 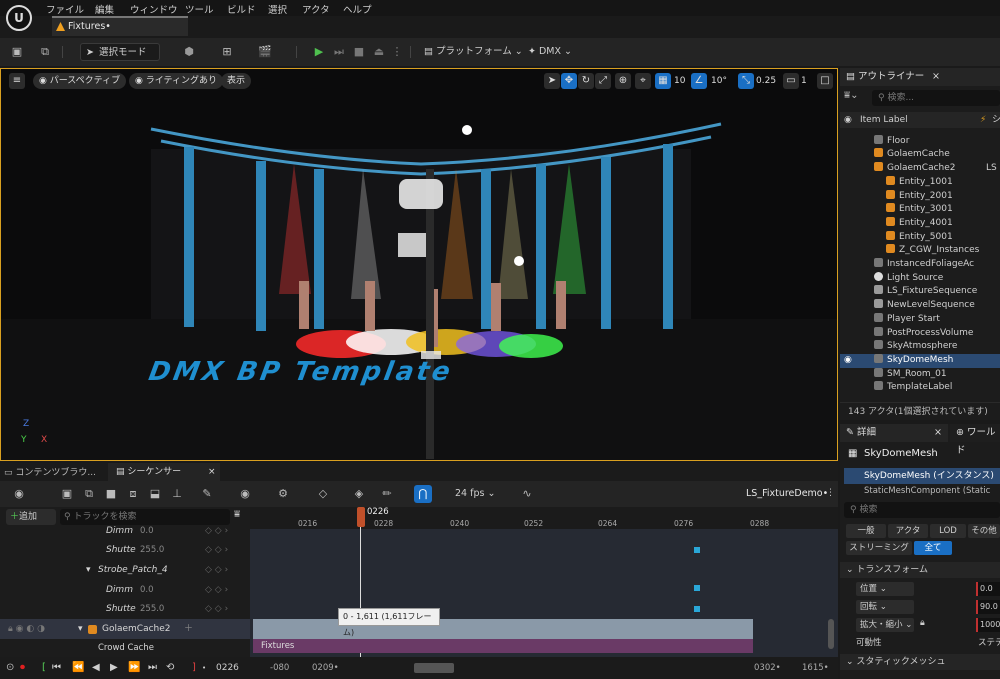 I want to click on outliner-row: Entity_5001, so click(x=920, y=237).